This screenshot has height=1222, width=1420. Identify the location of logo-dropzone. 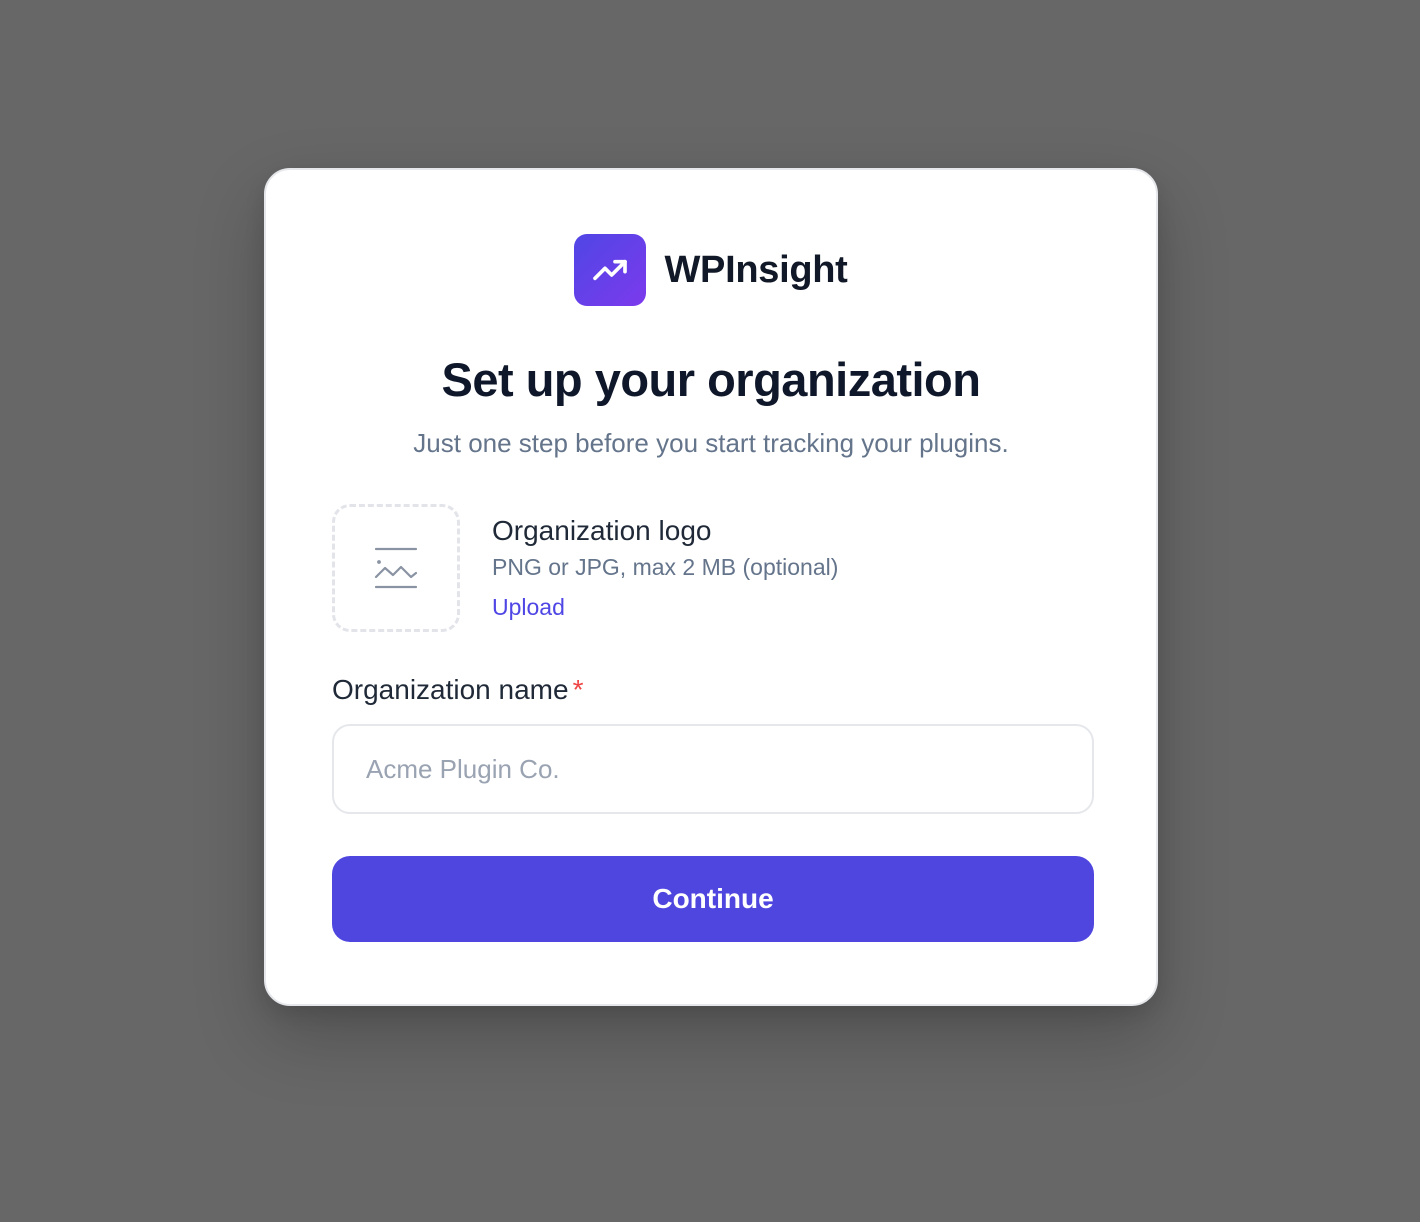
(396, 568).